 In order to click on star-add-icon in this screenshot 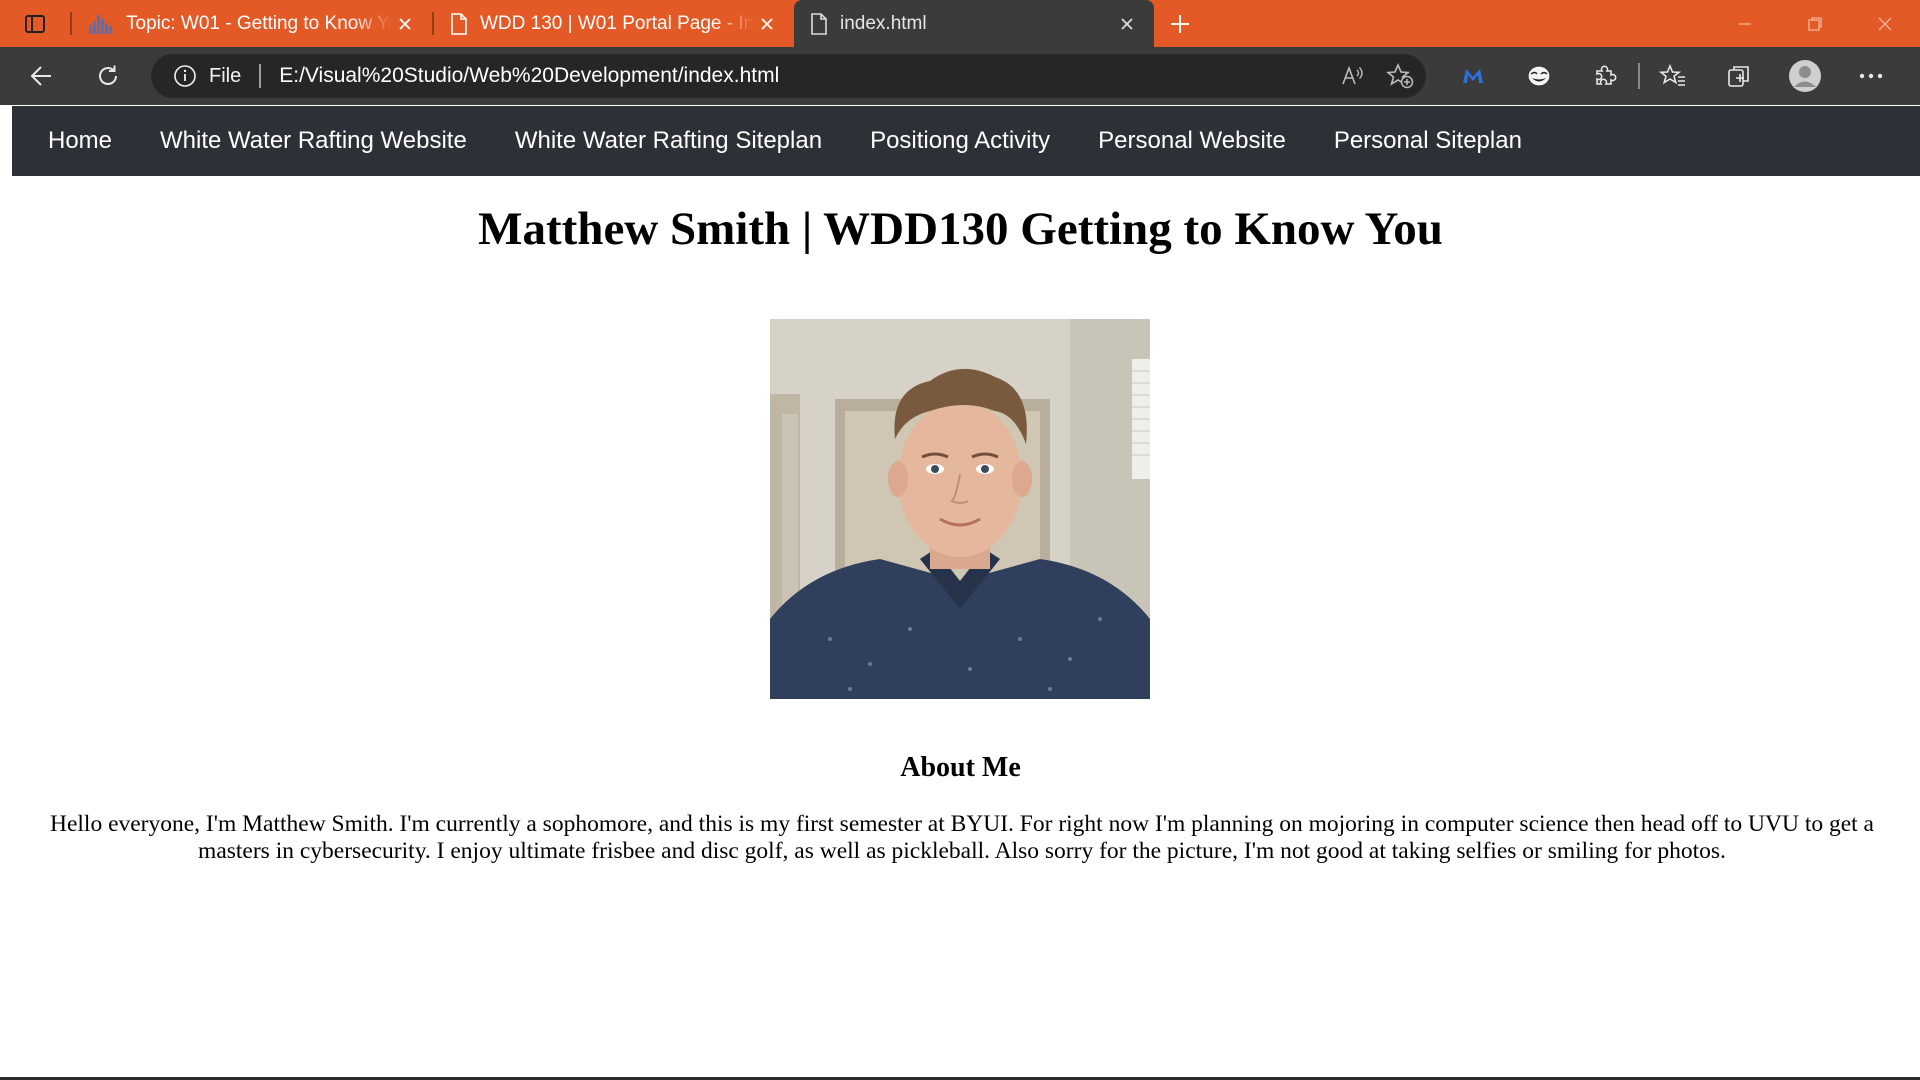, I will do `click(1400, 76)`.